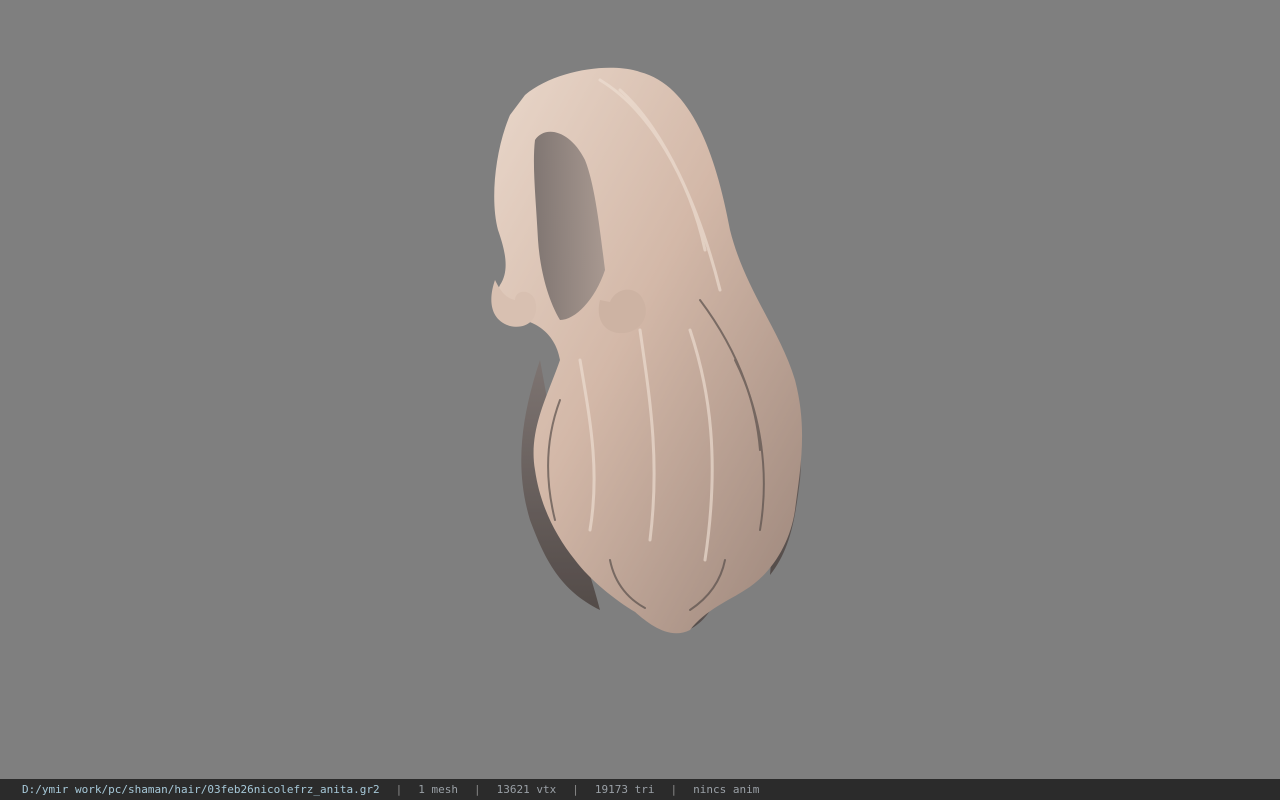  Describe the element at coordinates (526, 789) in the screenshot. I see `vertex-count-label: 13621 vtx` at that location.